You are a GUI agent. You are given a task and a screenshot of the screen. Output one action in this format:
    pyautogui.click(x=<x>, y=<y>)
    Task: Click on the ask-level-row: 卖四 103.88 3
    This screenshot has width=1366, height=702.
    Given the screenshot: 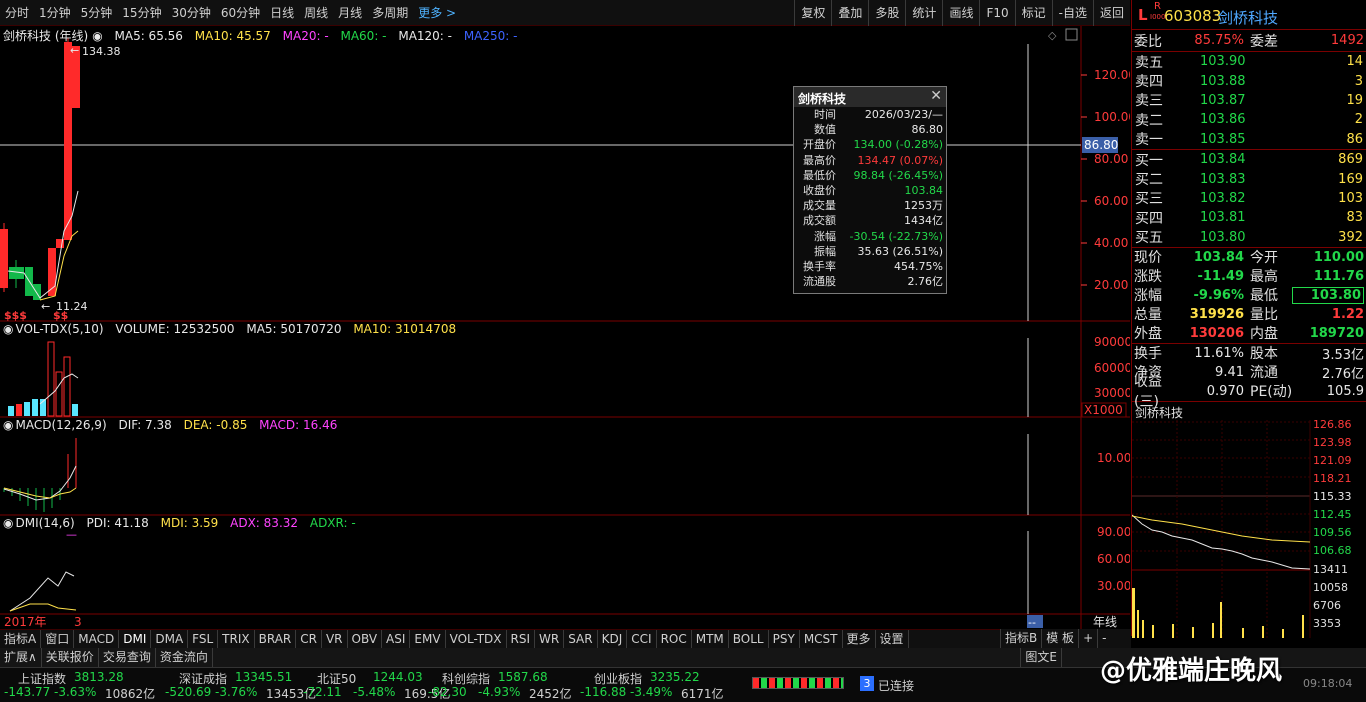 What is the action you would take?
    pyautogui.click(x=1249, y=81)
    